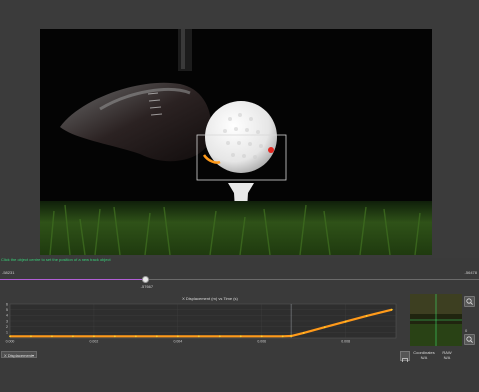  What do you see at coordinates (424, 357) in the screenshot?
I see `coordinates-value: N/A` at bounding box center [424, 357].